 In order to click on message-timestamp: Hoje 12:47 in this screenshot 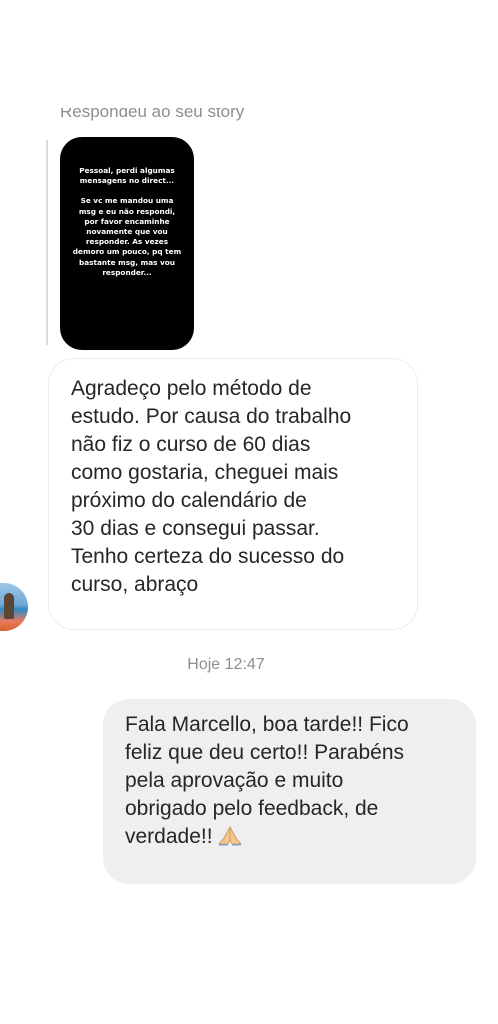, I will do `click(226, 664)`.